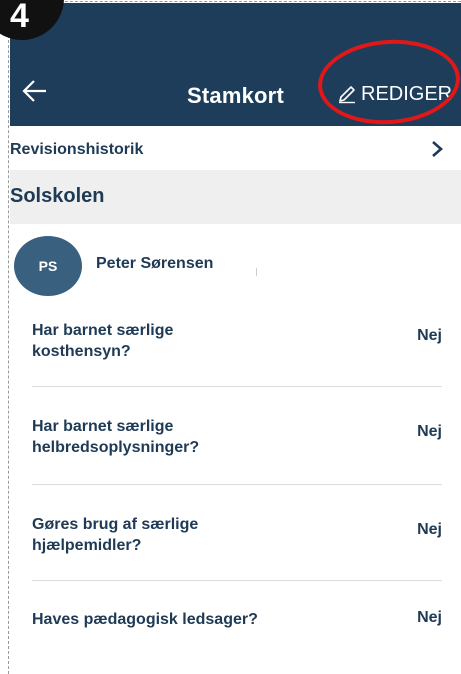 The image size is (461, 674). Describe the element at coordinates (155, 263) in the screenshot. I see `child-name: Peter Sørensen` at that location.